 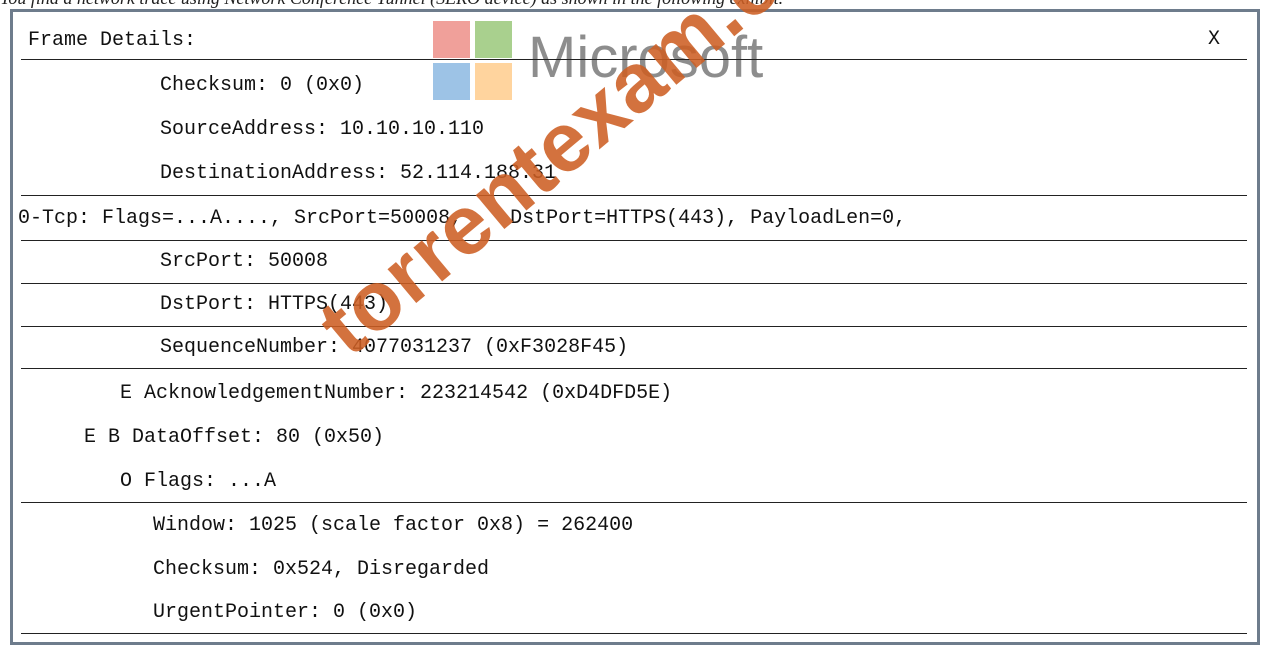 I want to click on detail-row-window: Window: 1025 (scale factor 0x8) = 262400, so click(x=393, y=525).